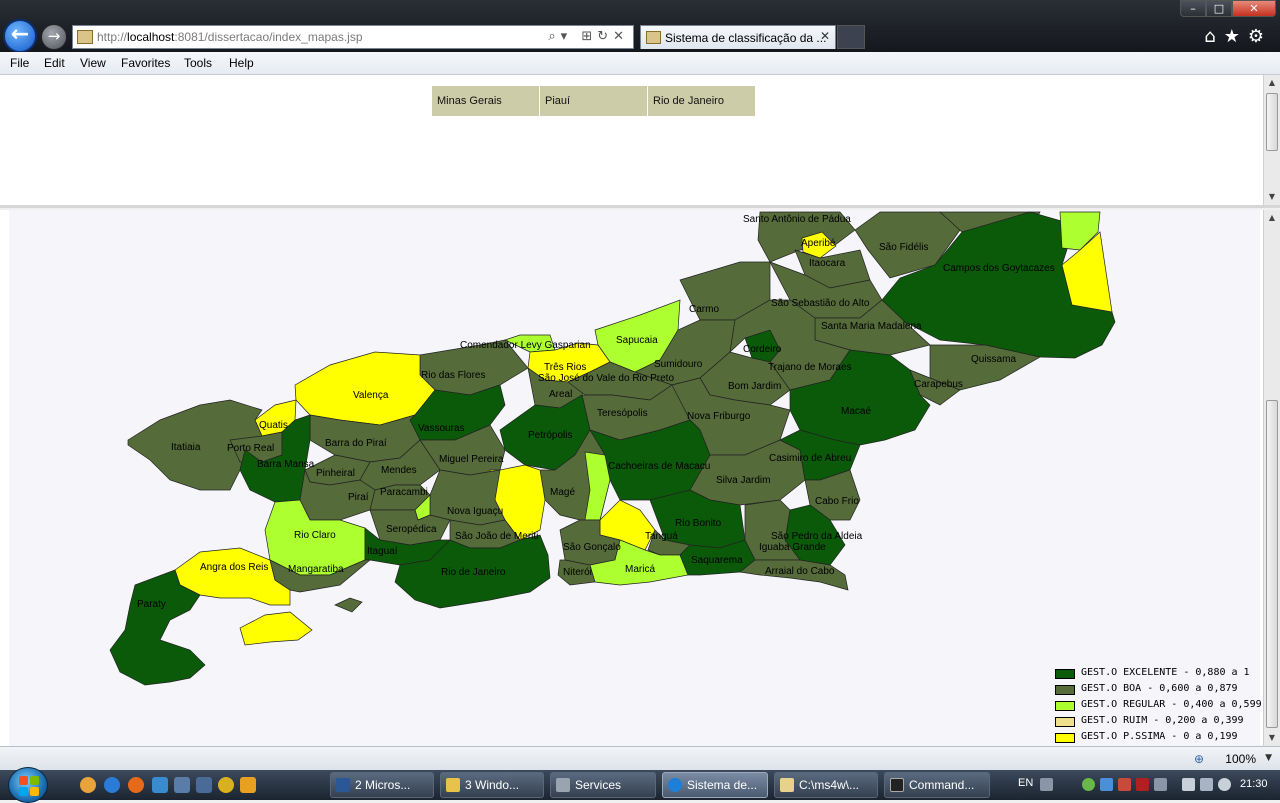 This screenshot has width=1280, height=803. Describe the element at coordinates (136, 785) in the screenshot. I see `firefox-icon` at that location.